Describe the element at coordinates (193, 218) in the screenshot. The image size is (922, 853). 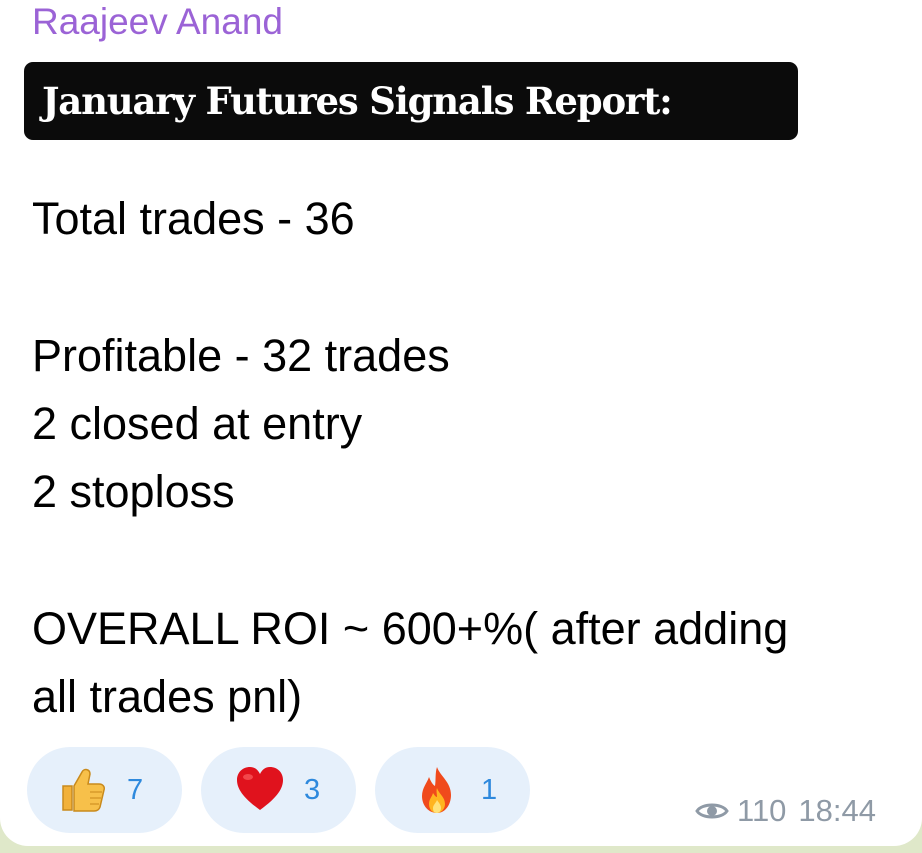
I see `total-trades-line: Total trades - 36` at that location.